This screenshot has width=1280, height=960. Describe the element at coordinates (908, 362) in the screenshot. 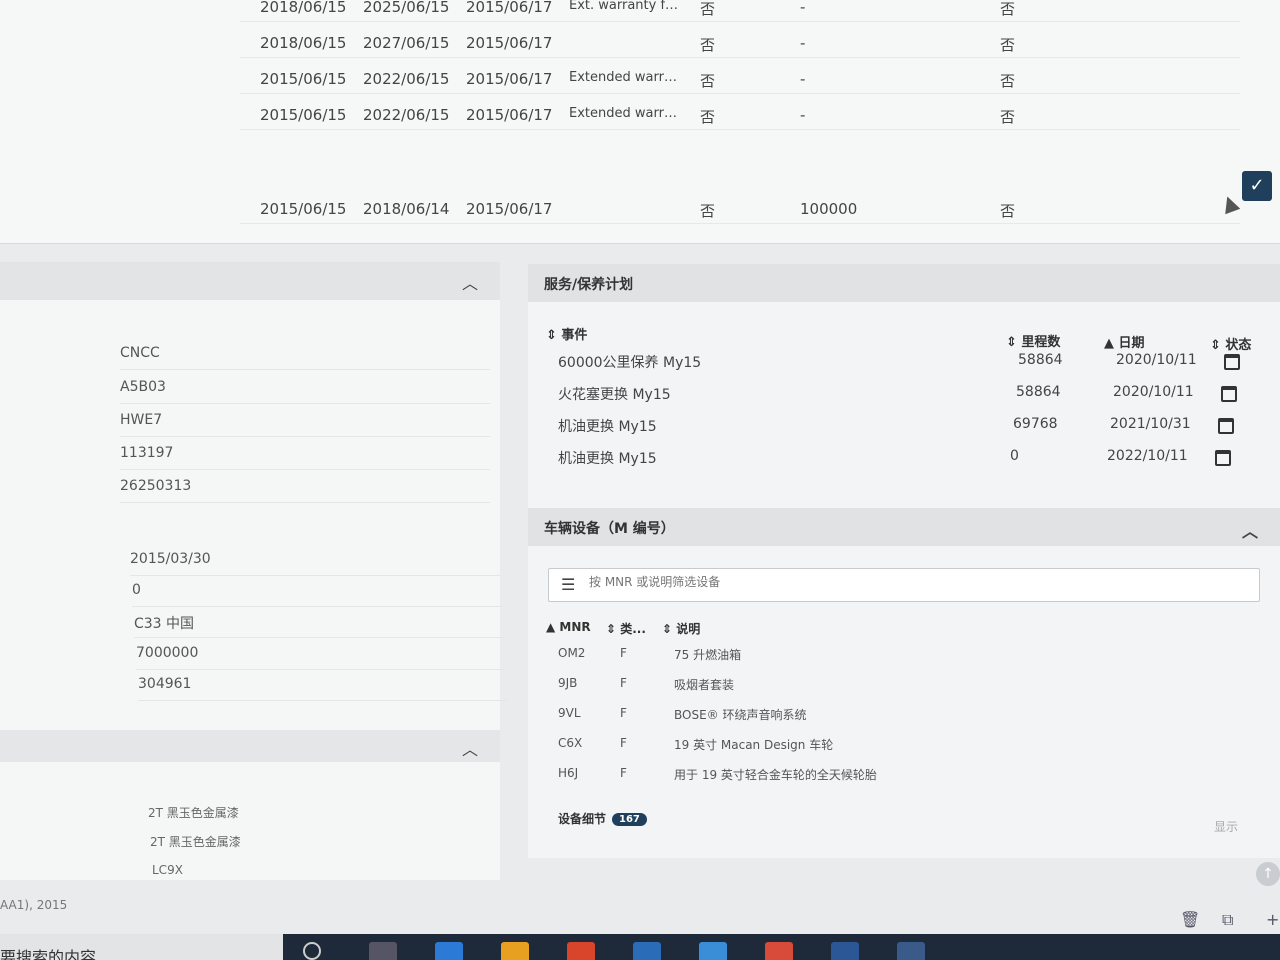

I see `table-row: 60000公里保养 My15 58864 2020/10/11` at that location.